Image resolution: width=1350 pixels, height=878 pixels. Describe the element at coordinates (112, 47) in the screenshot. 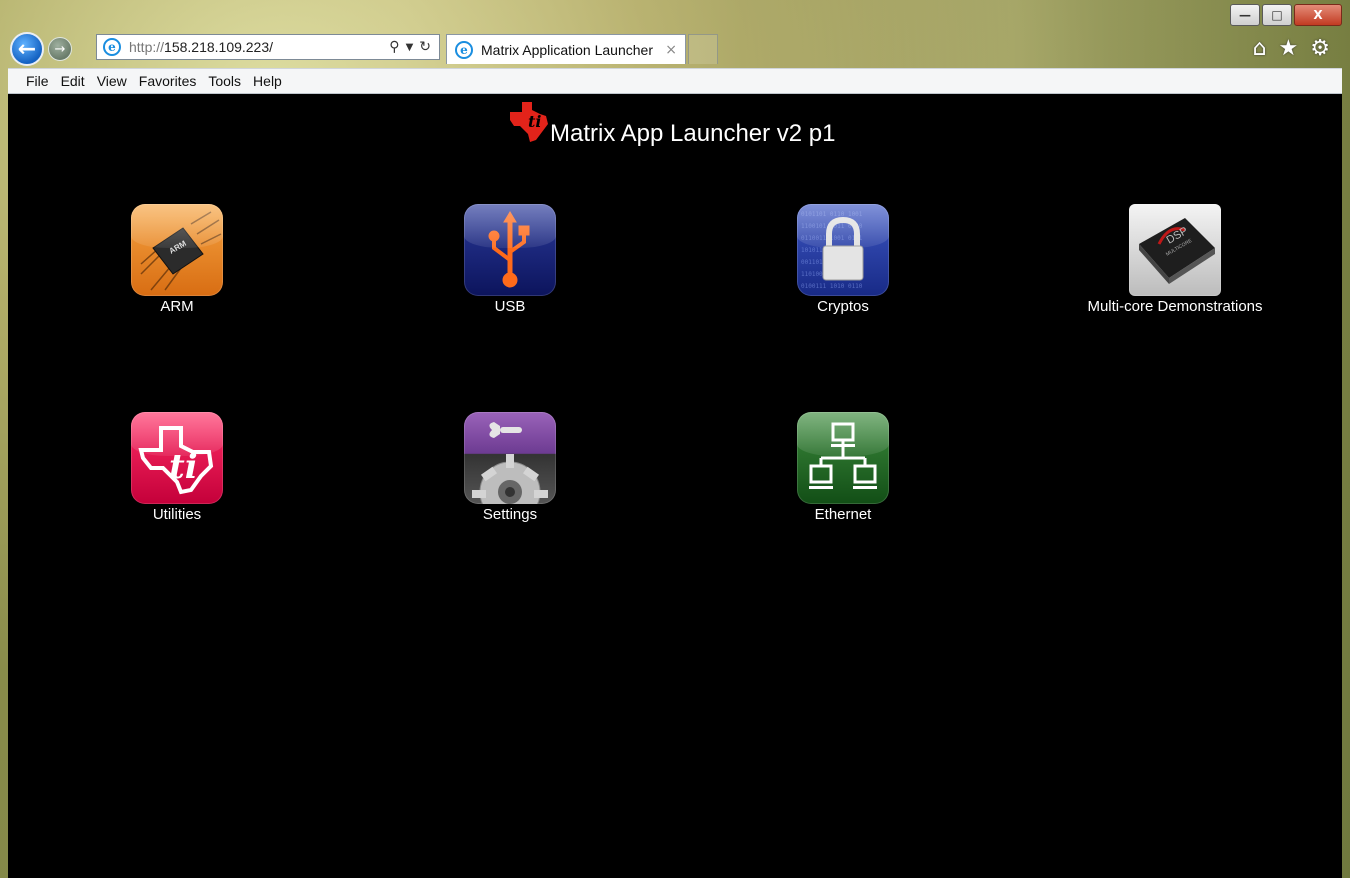

I see `ie-page-icon: e` at that location.